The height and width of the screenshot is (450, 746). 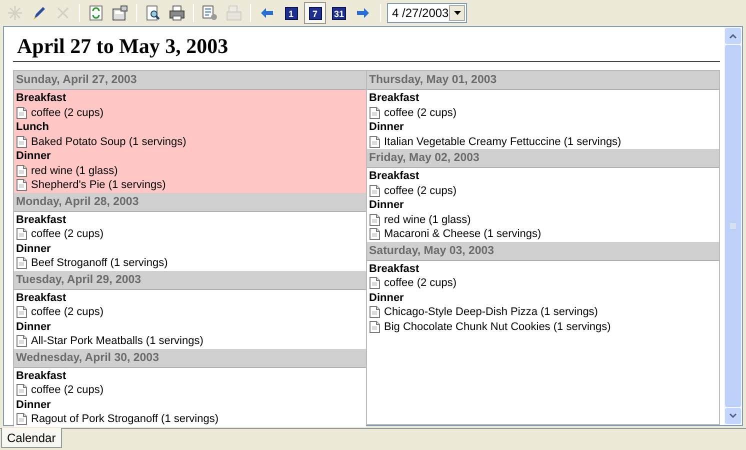 I want to click on view-button: 31, so click(x=339, y=13).